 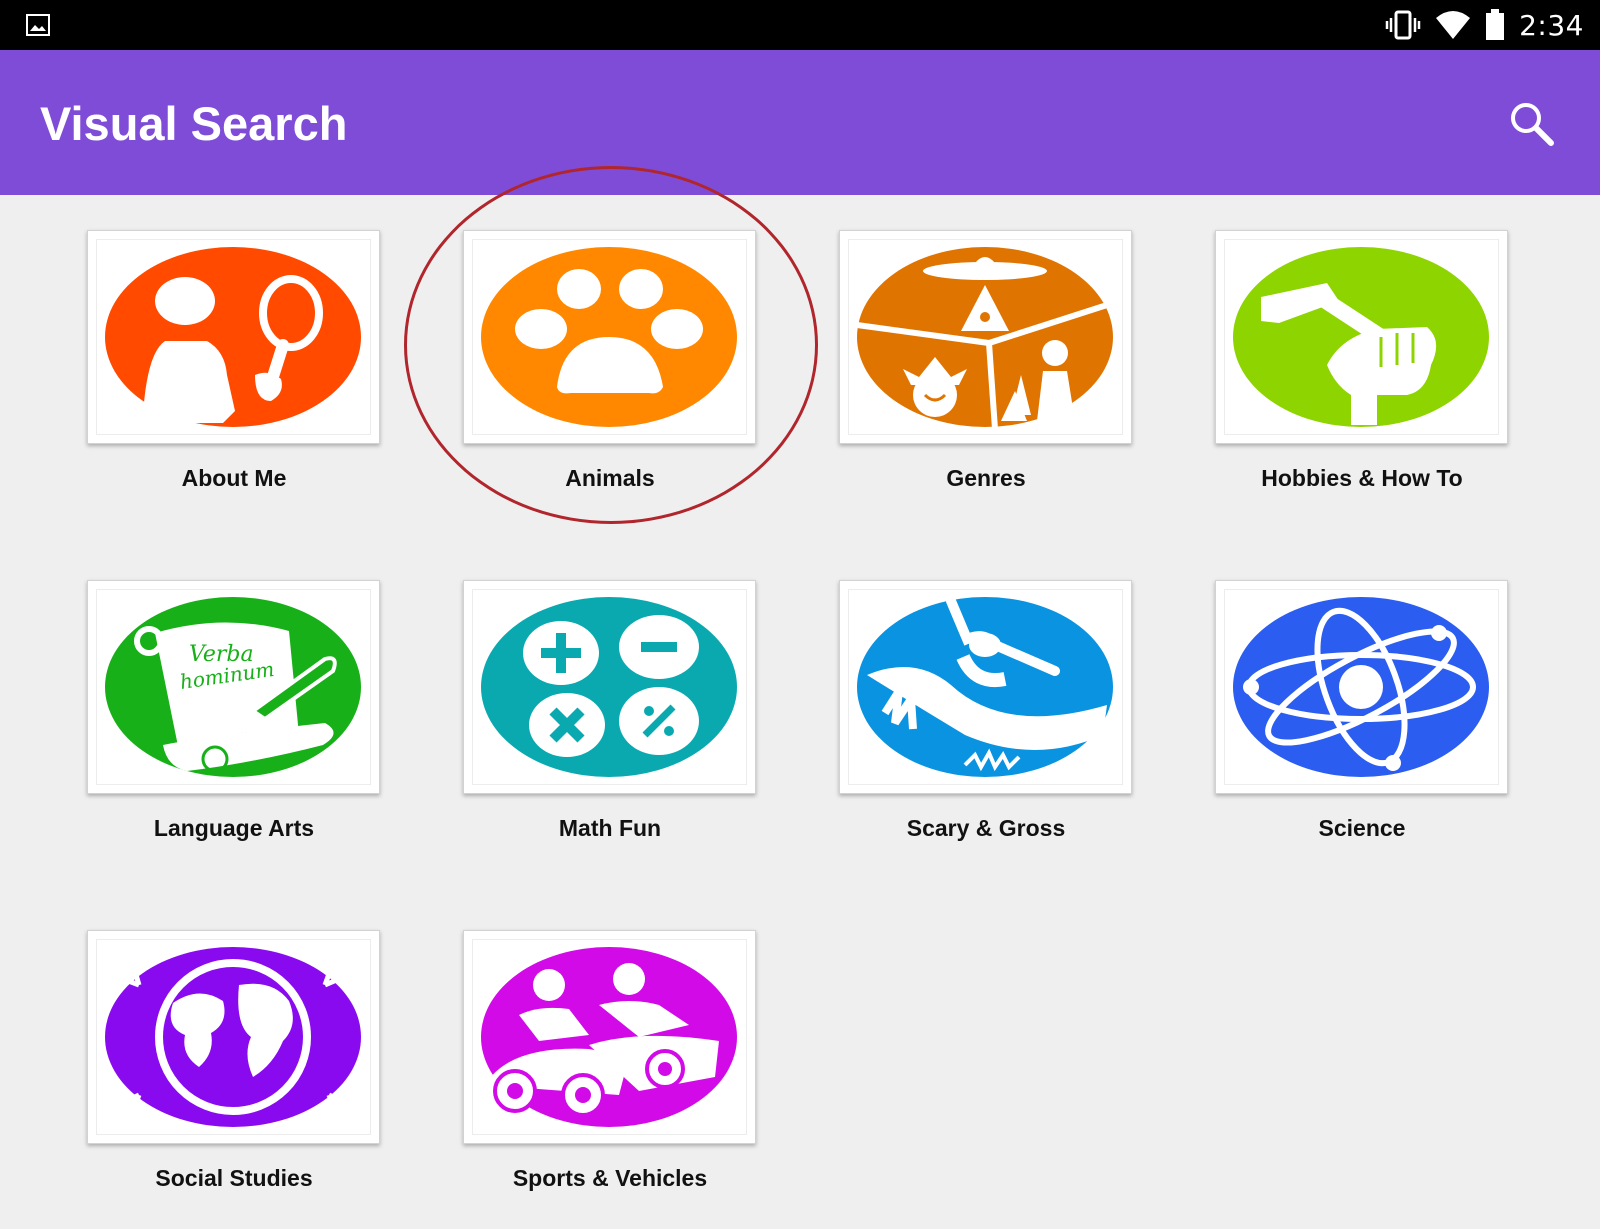 What do you see at coordinates (234, 478) in the screenshot?
I see `category-label: About Me` at bounding box center [234, 478].